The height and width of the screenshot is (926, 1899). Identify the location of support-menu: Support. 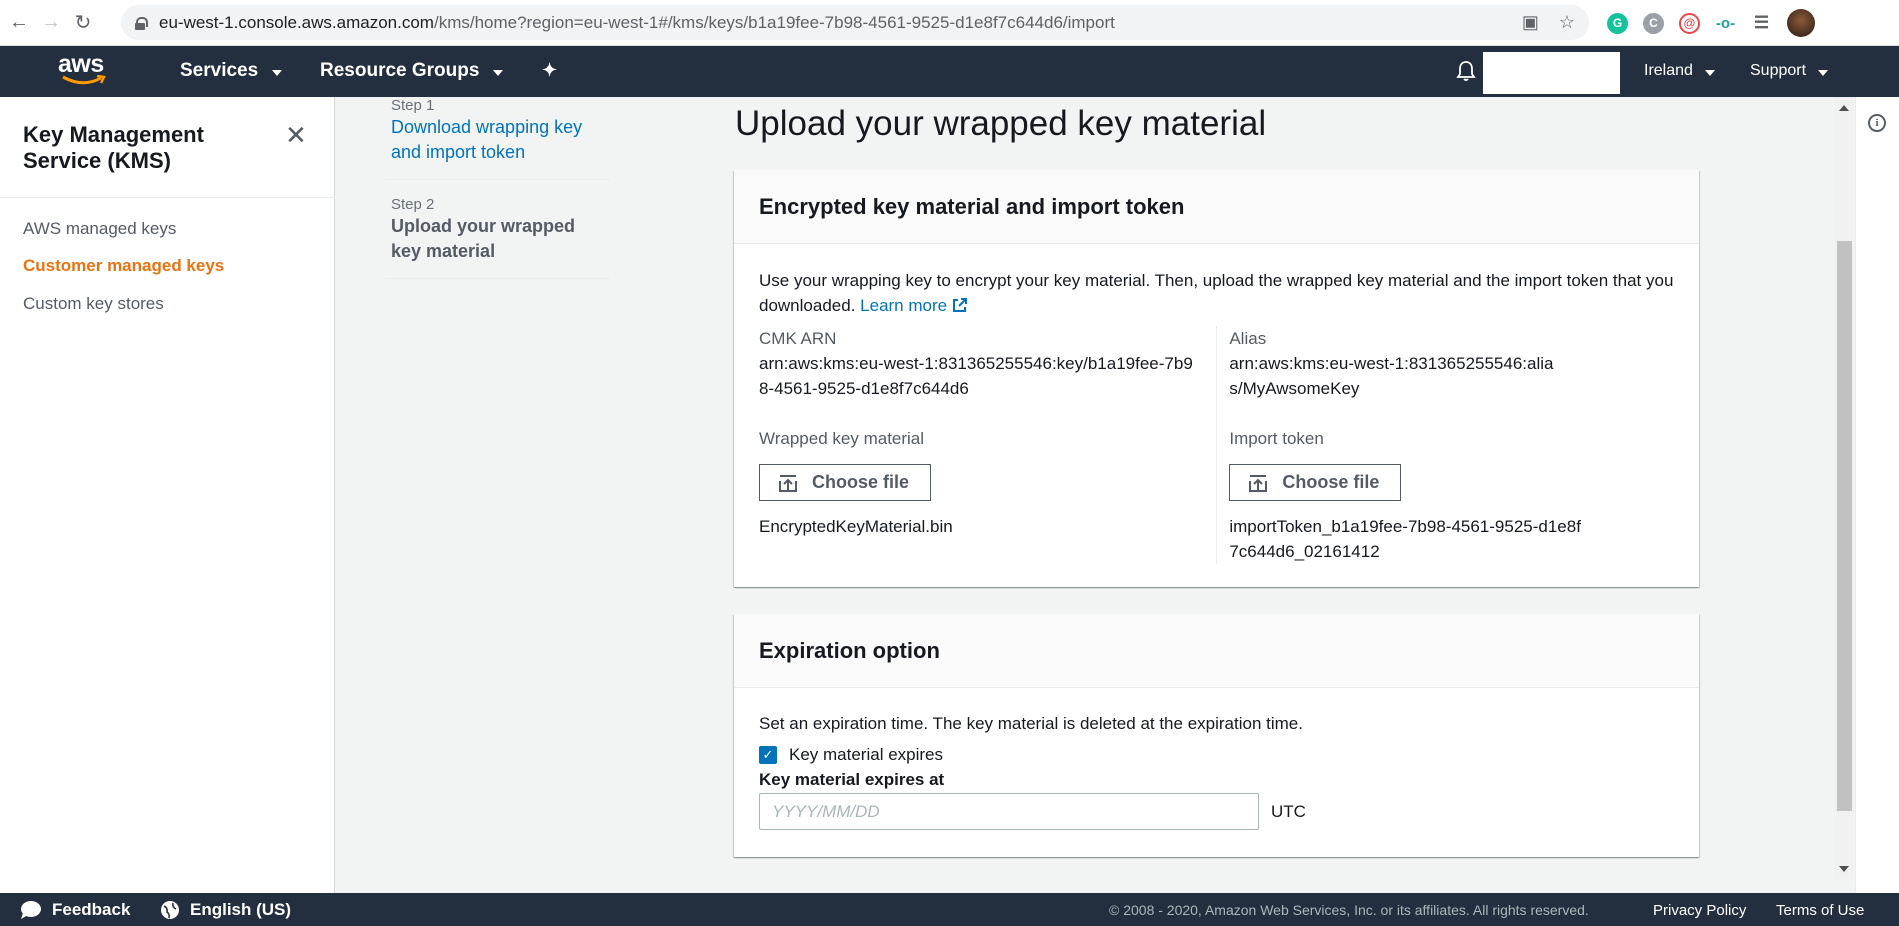
(1789, 71).